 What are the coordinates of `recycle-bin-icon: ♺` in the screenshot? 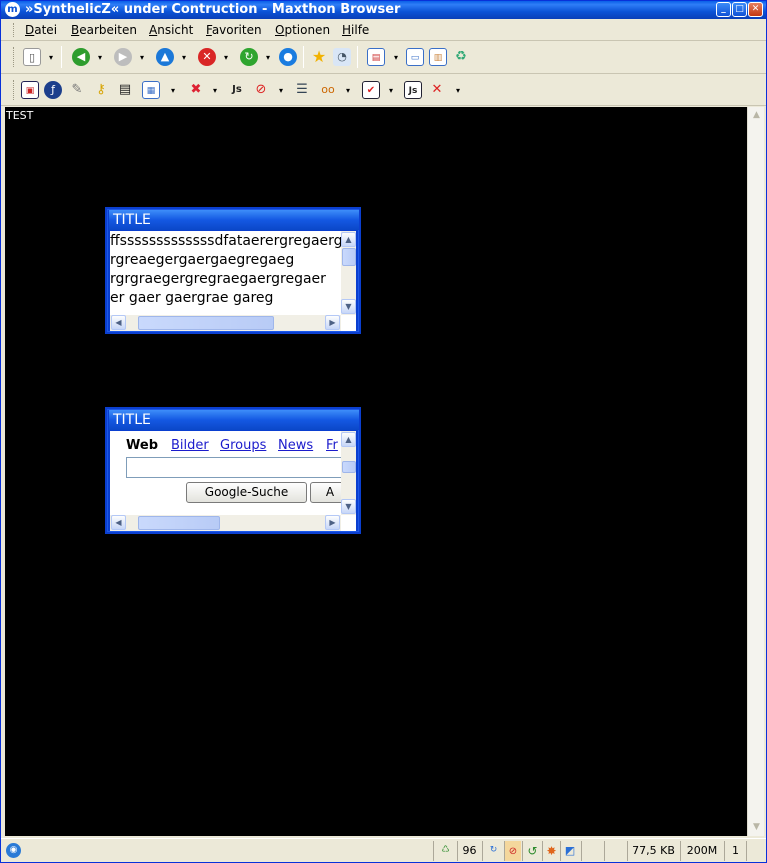 It's located at (445, 850).